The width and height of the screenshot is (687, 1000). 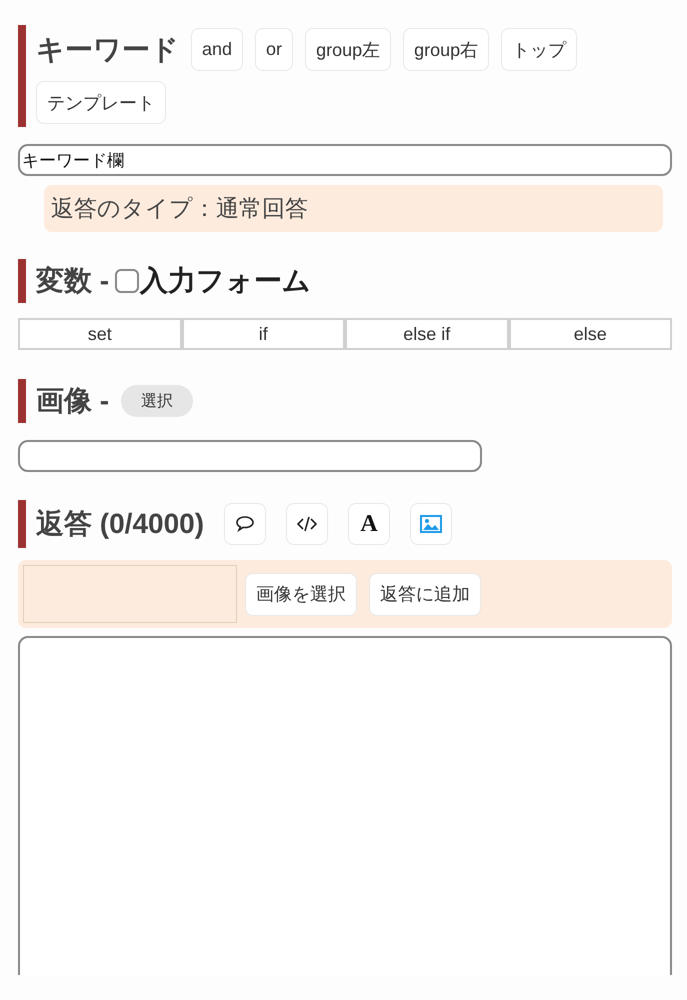 What do you see at coordinates (157, 401) in the screenshot?
I see `select-button: 選択` at bounding box center [157, 401].